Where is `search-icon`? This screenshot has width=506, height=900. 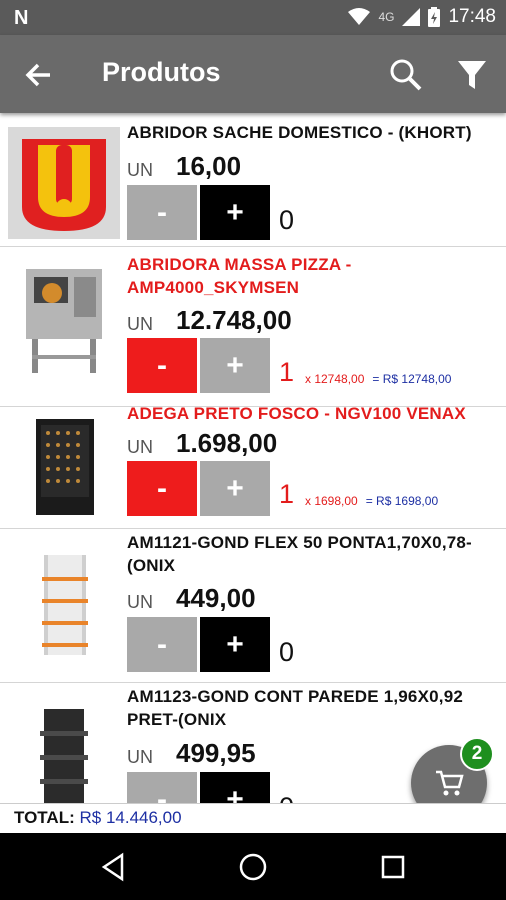
search-icon is located at coordinates (406, 75).